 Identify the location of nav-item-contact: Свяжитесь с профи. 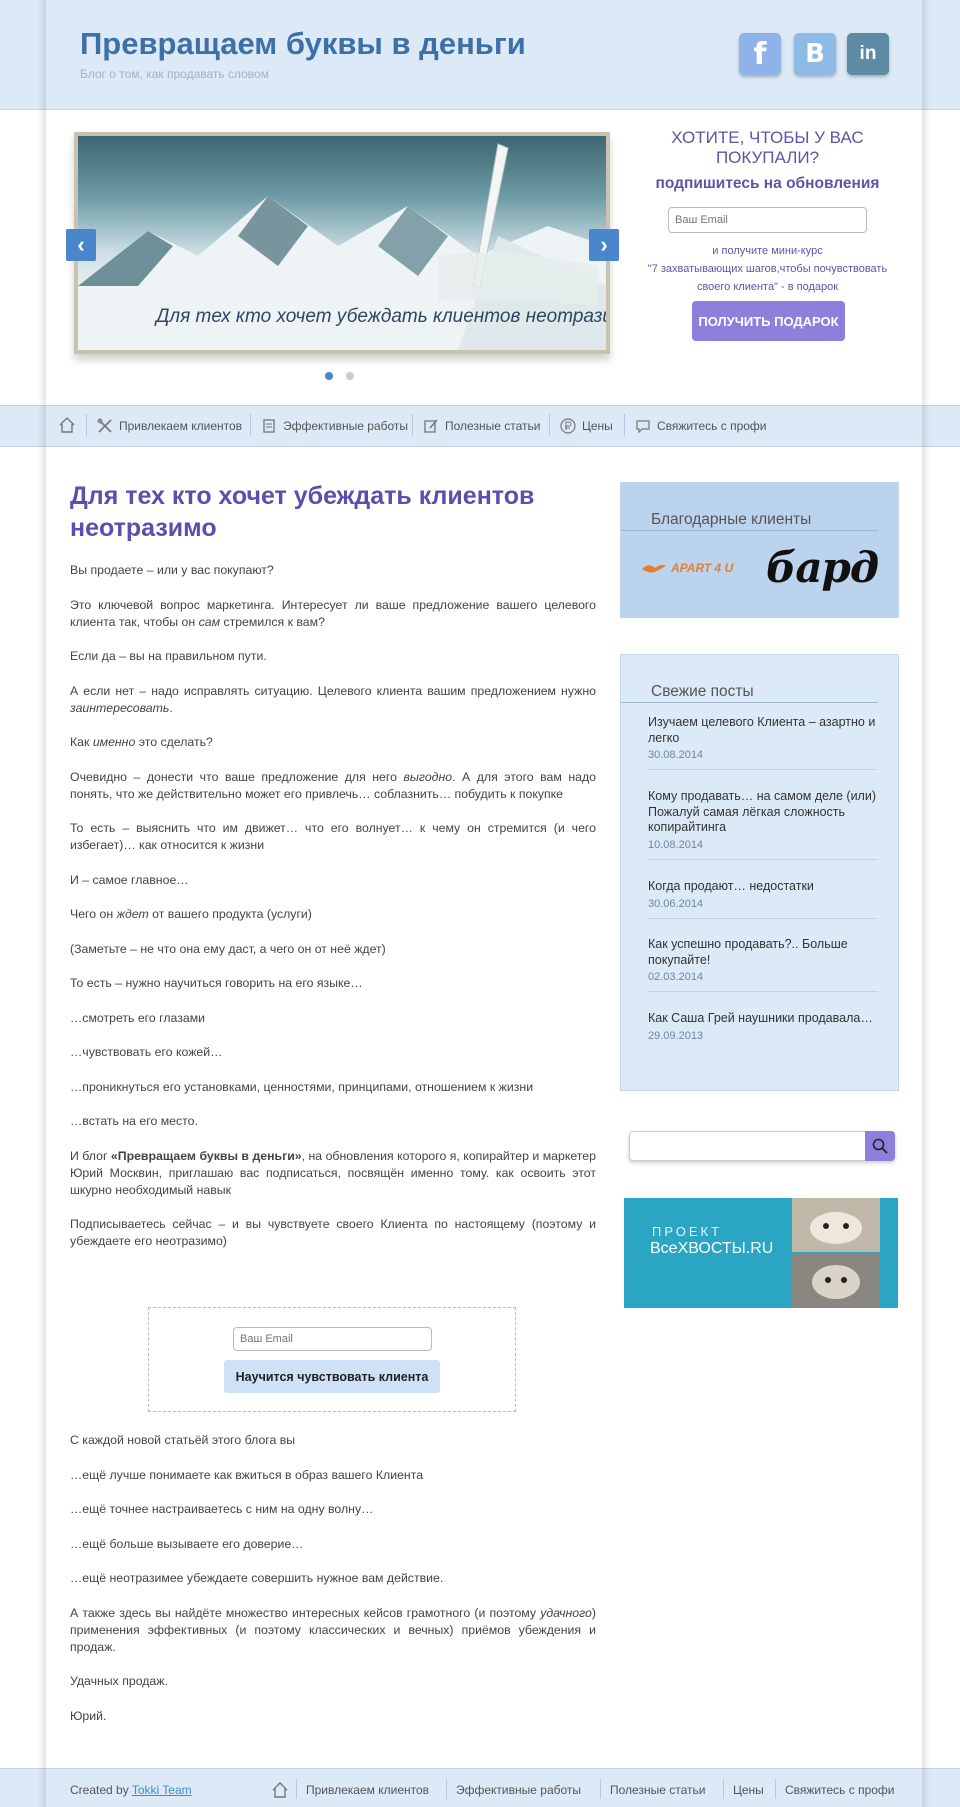
(701, 426).